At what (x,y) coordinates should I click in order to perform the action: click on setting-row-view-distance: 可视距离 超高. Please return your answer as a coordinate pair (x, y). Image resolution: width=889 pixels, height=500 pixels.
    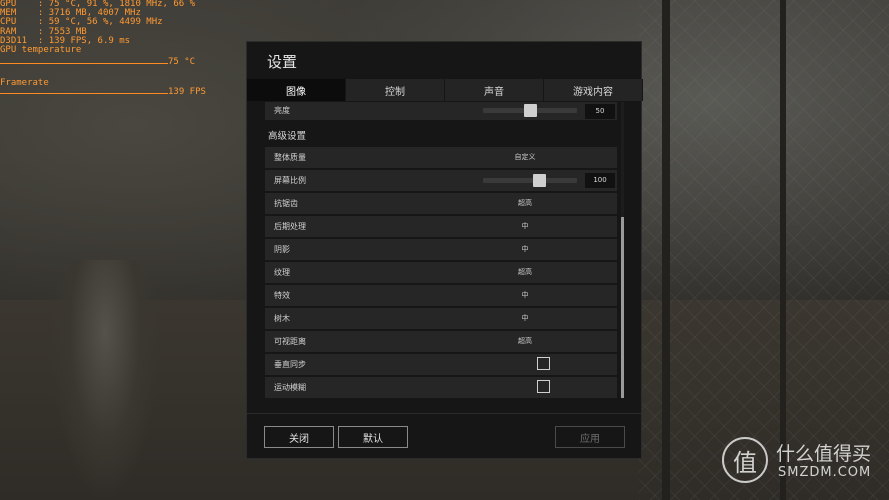
    Looking at the image, I should click on (441, 341).